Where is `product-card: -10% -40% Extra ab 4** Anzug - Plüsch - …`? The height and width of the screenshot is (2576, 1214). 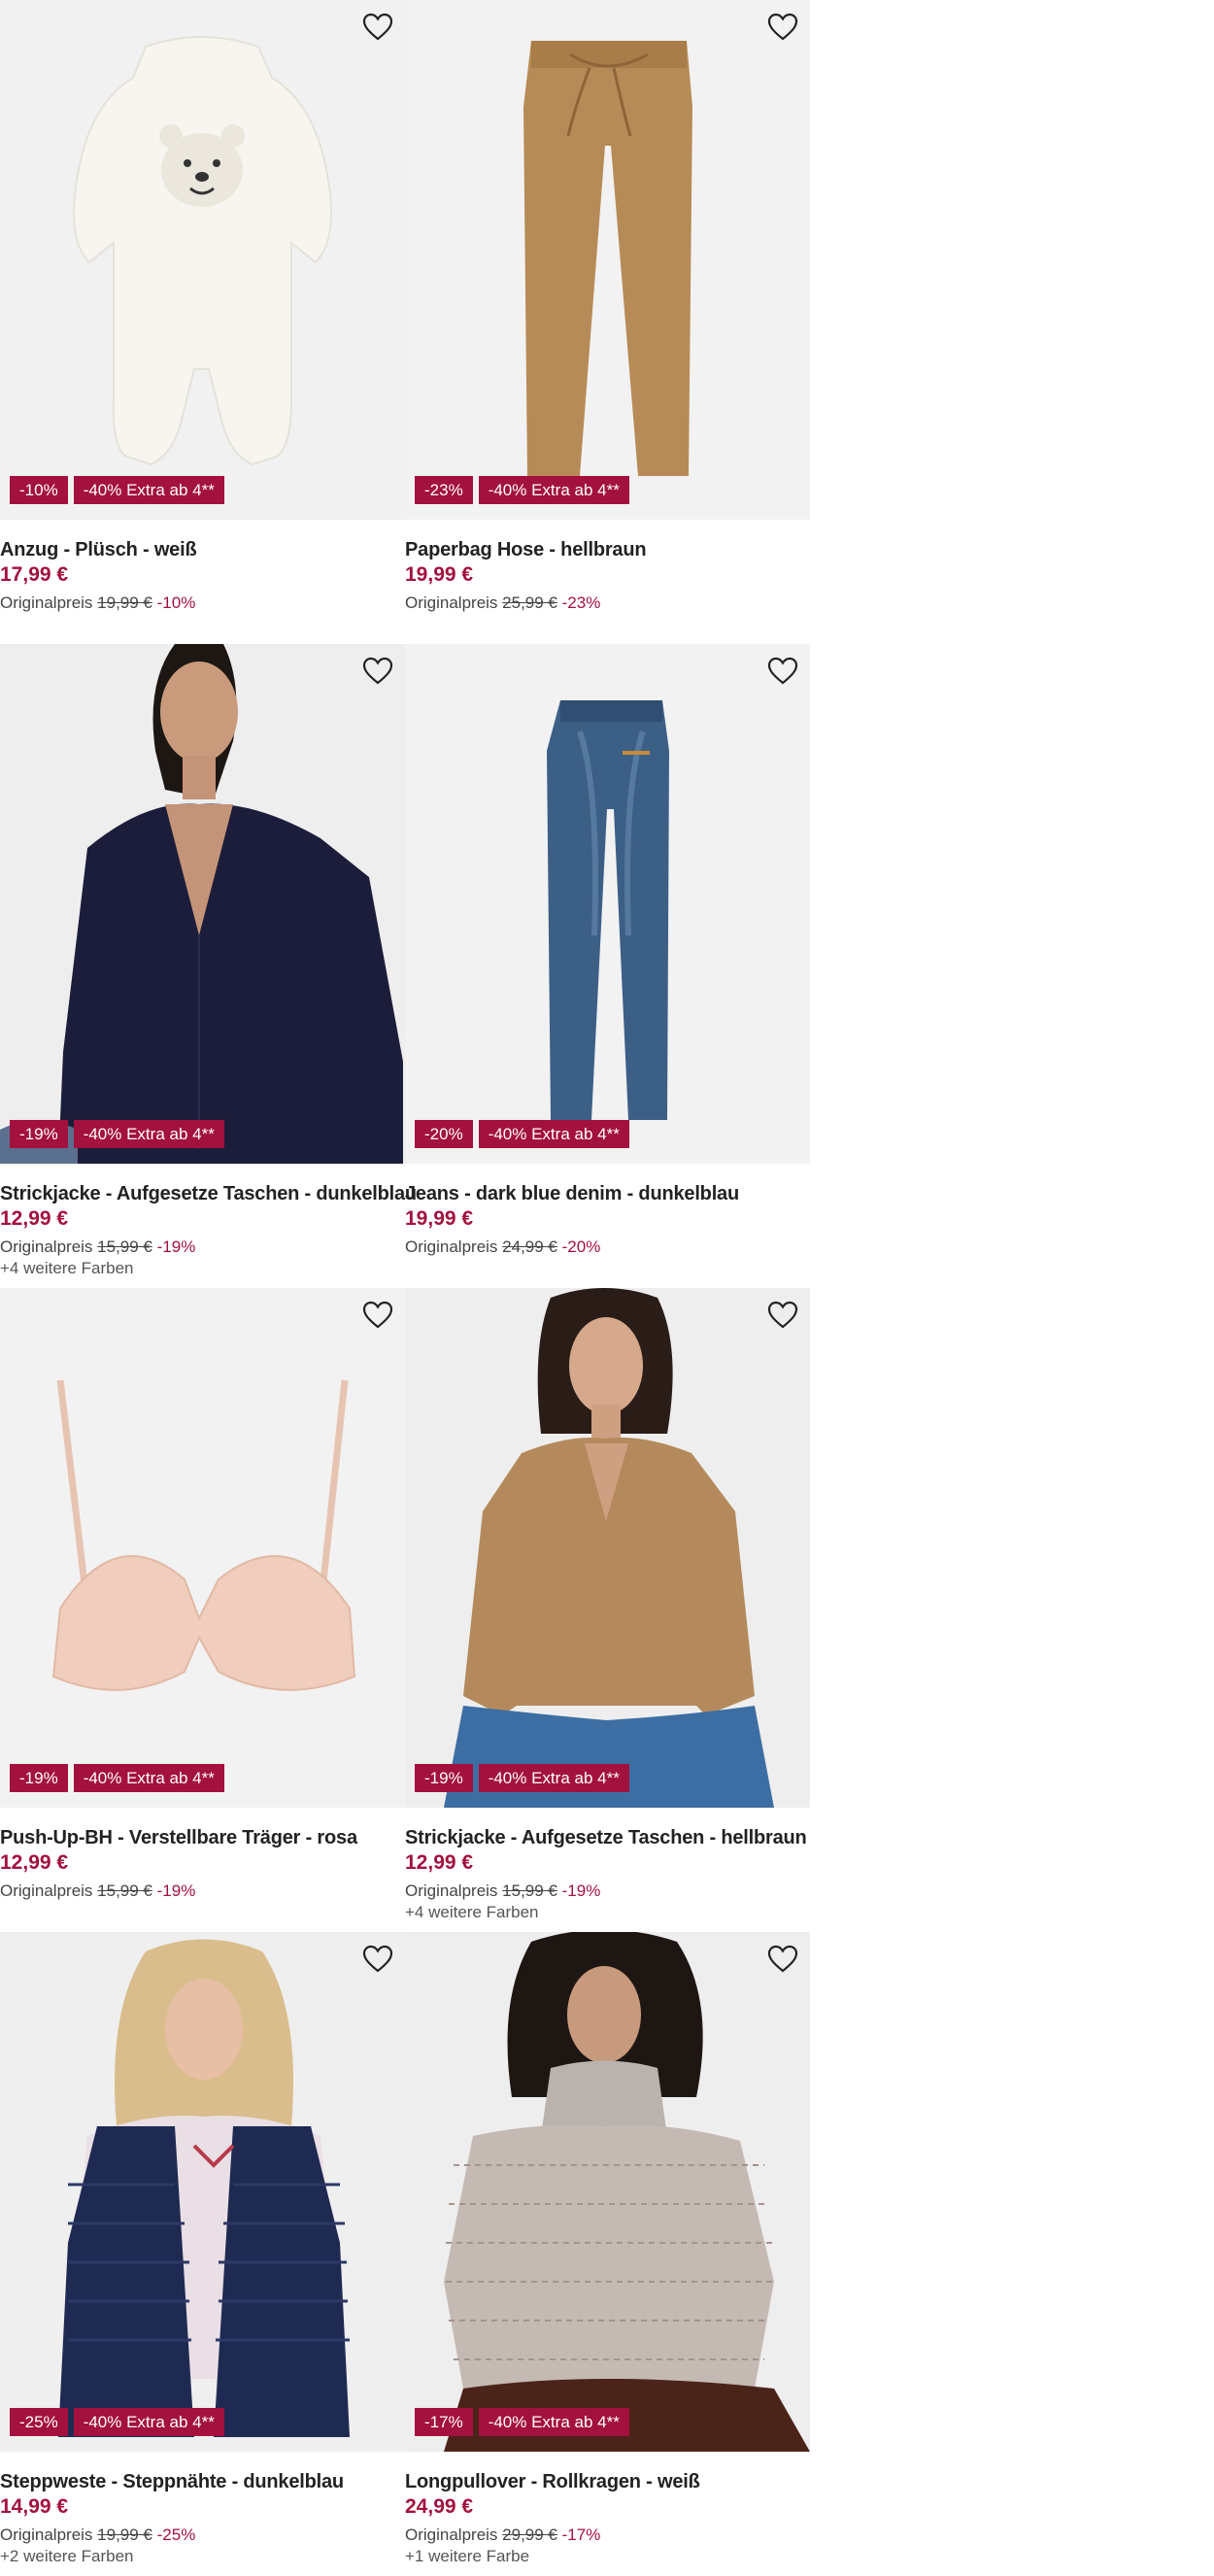
product-card: -10% -40% Extra ab 4** Anzug - Plüsch - … is located at coordinates (202, 322).